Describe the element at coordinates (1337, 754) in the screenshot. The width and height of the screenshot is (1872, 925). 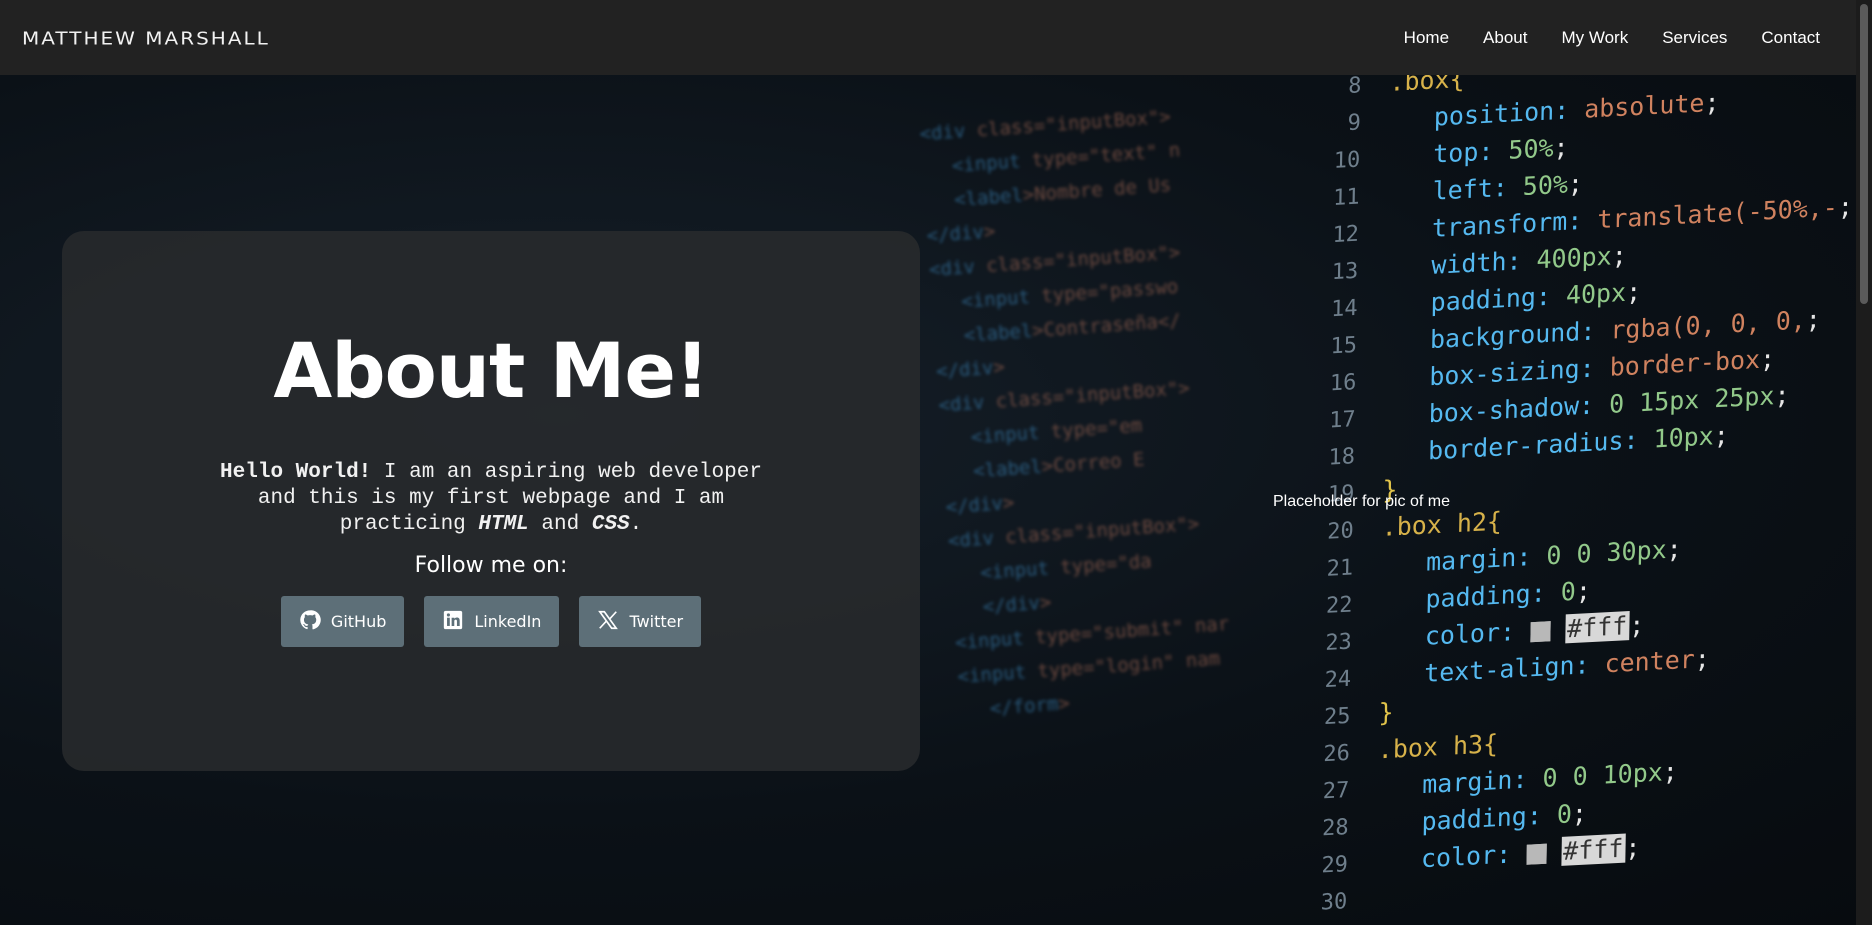
I see `code-line-number: 26` at that location.